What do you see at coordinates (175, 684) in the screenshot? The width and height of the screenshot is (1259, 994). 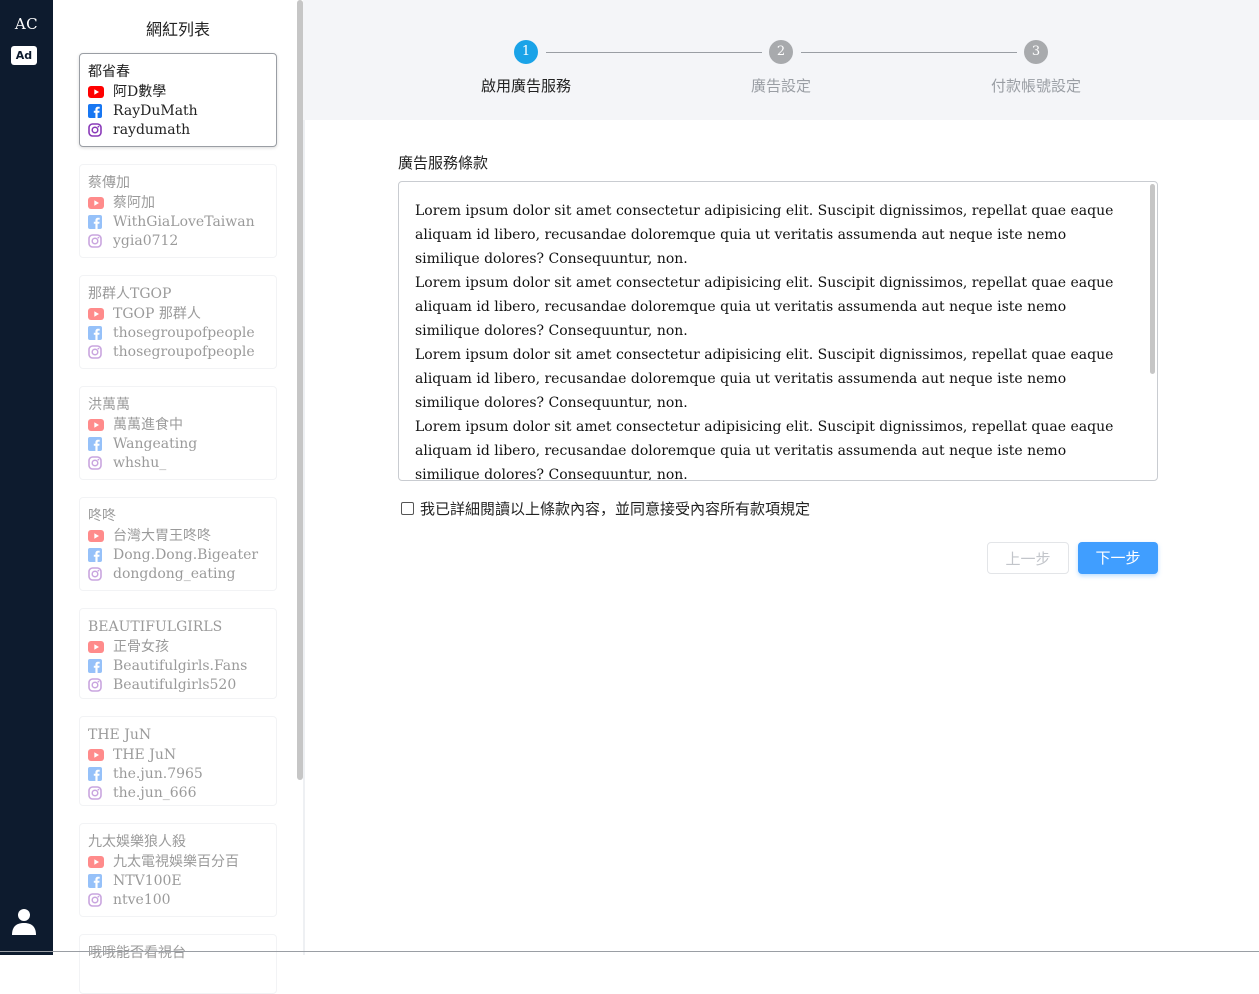 I see `instagram-account-name: Beautifulgirls520` at bounding box center [175, 684].